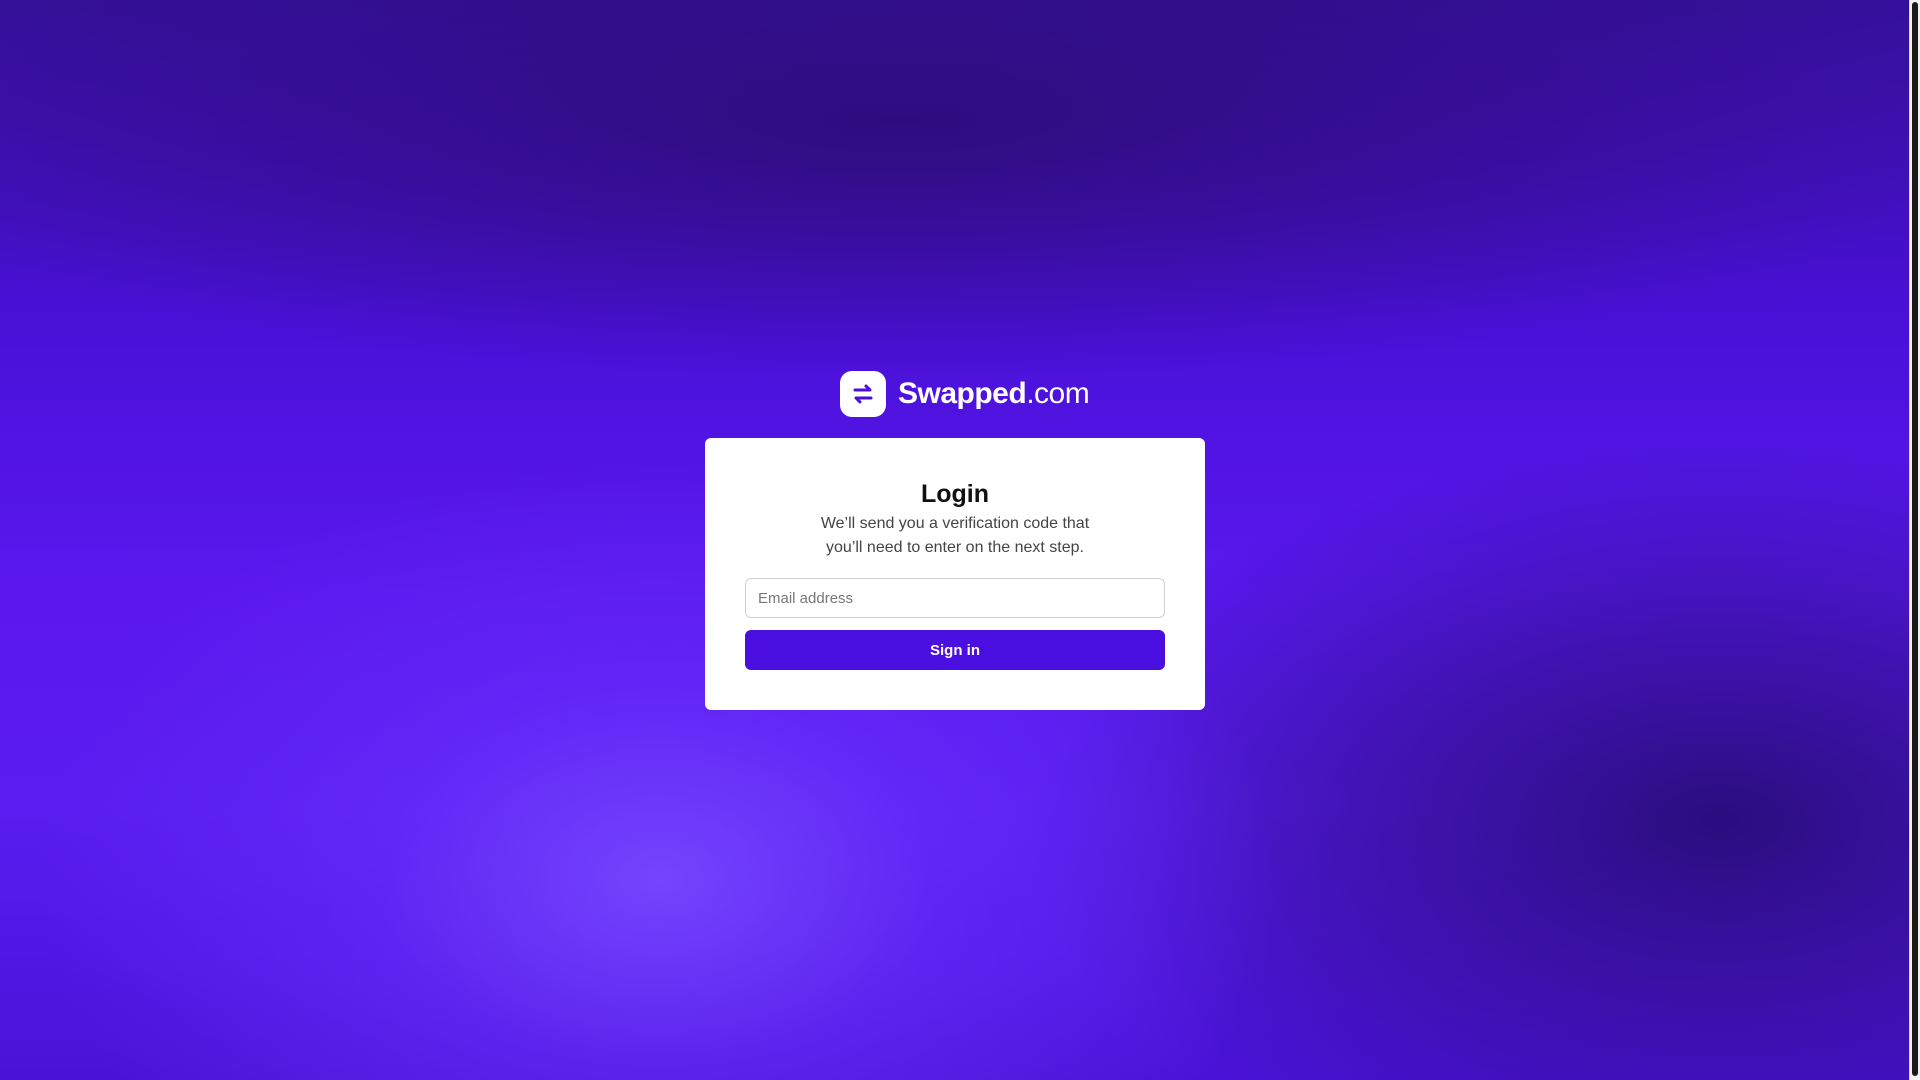 Image resolution: width=1920 pixels, height=1080 pixels. Describe the element at coordinates (955, 494) in the screenshot. I see `login-title: Login` at that location.